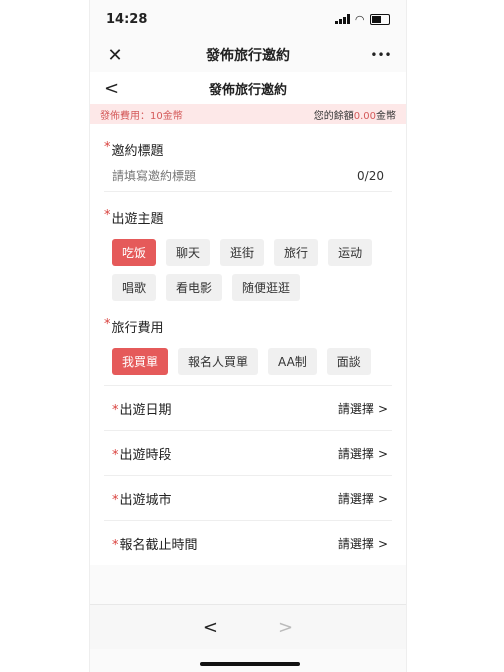 This screenshot has width=504, height=672. I want to click on picker-row: *出遊日期 請選擇 >, so click(248, 407).